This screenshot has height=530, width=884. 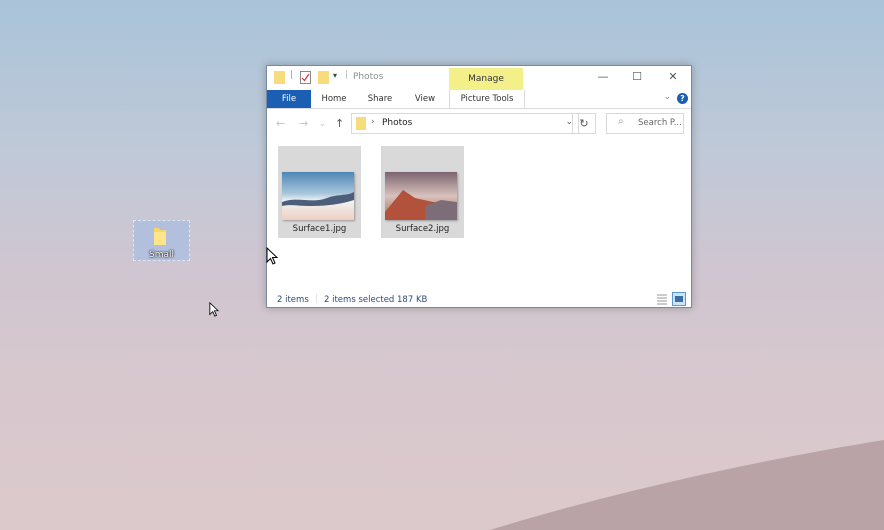 I want to click on tab-share: Share, so click(x=380, y=99).